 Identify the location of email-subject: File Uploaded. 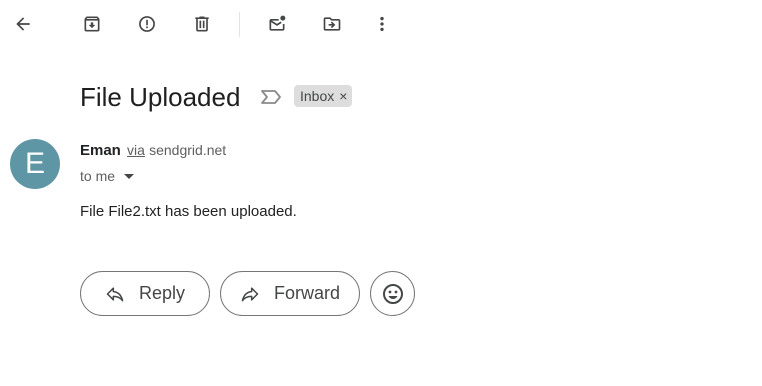
(160, 97).